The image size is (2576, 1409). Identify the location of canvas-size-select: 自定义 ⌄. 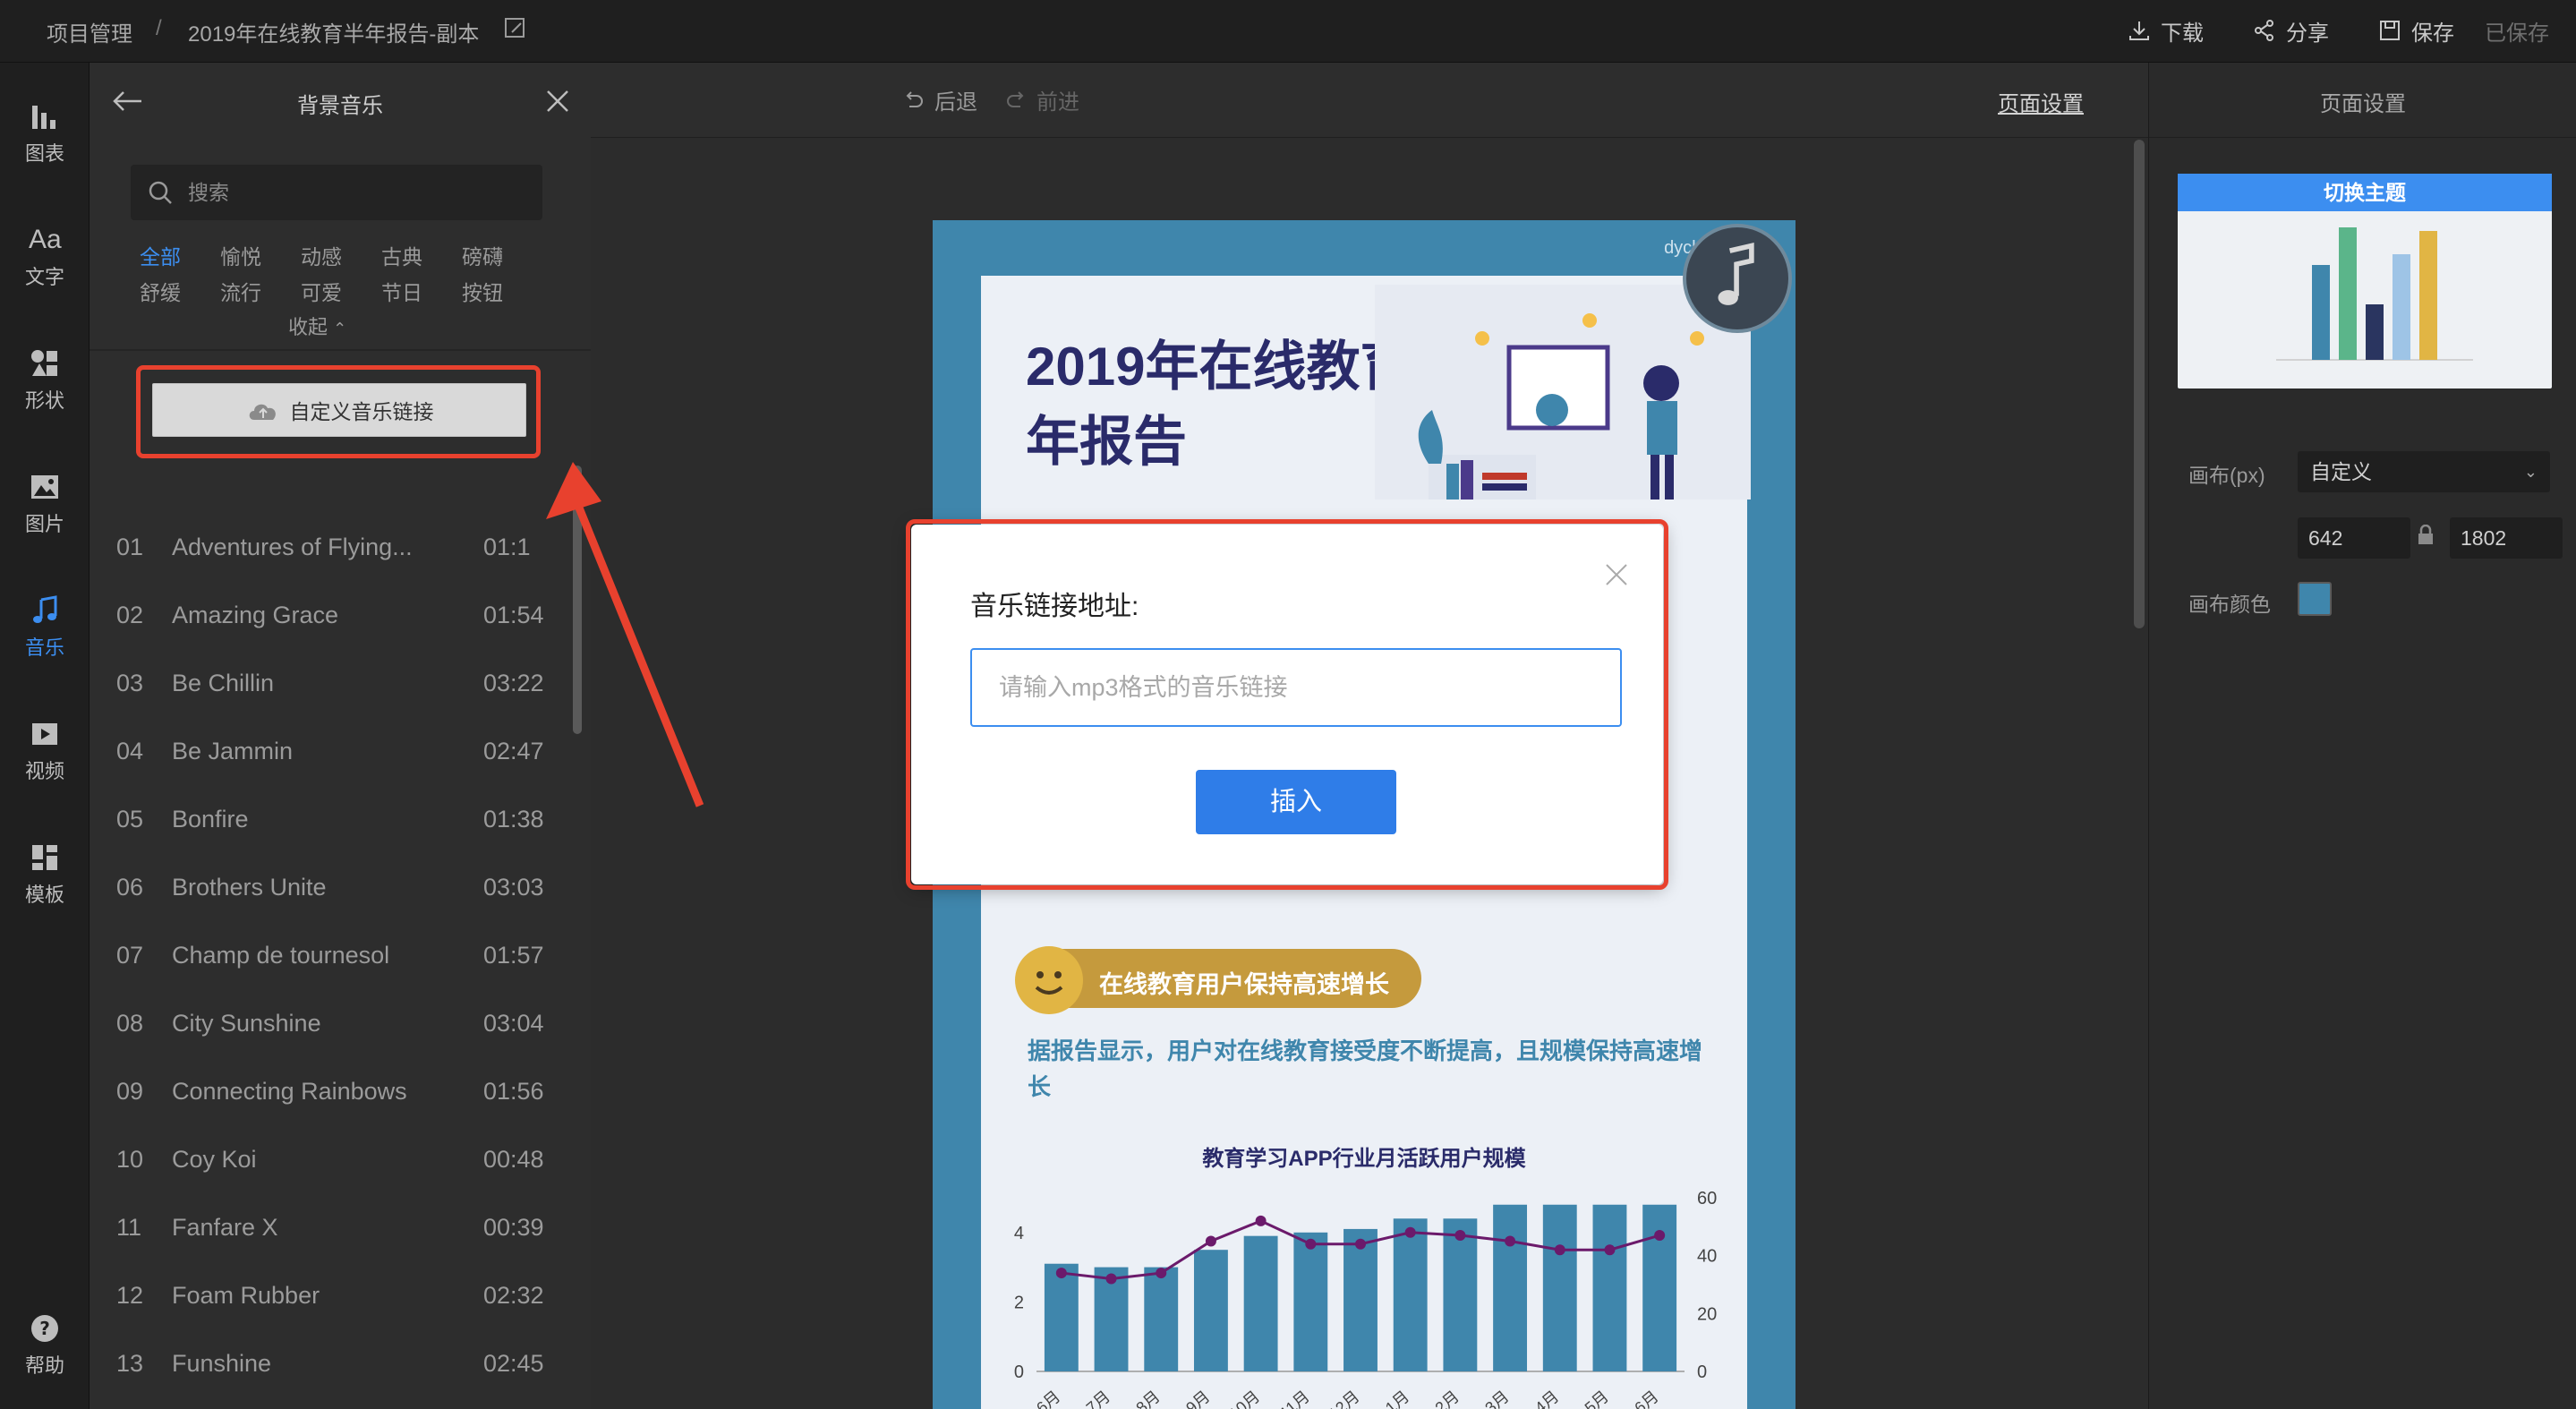
(2424, 472).